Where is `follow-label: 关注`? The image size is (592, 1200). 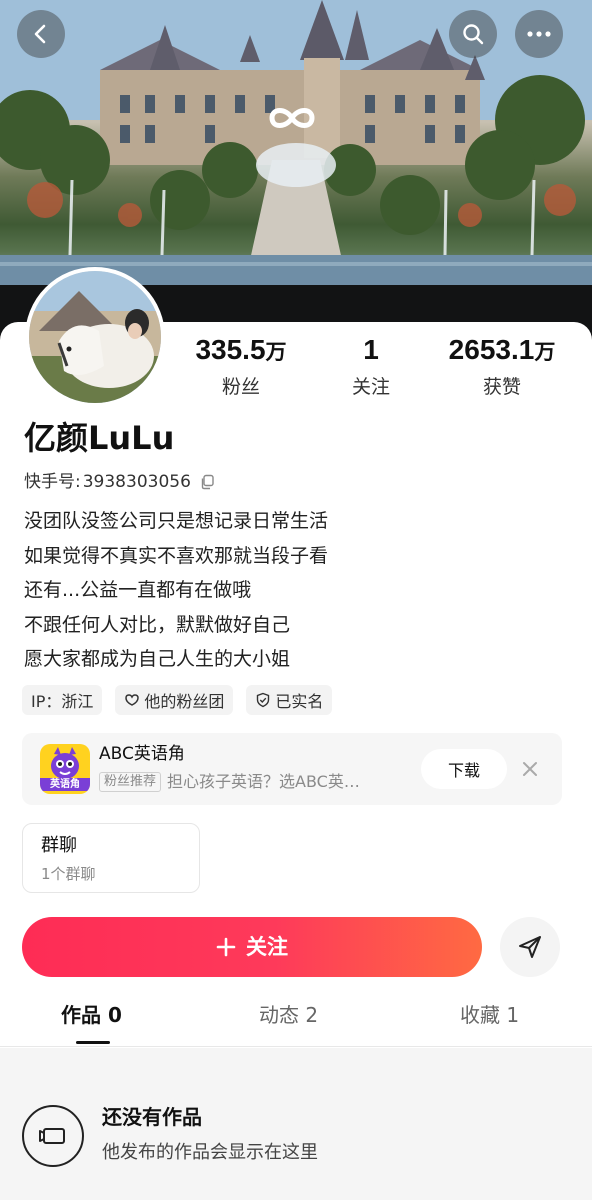
follow-label: 关注 is located at coordinates (267, 947).